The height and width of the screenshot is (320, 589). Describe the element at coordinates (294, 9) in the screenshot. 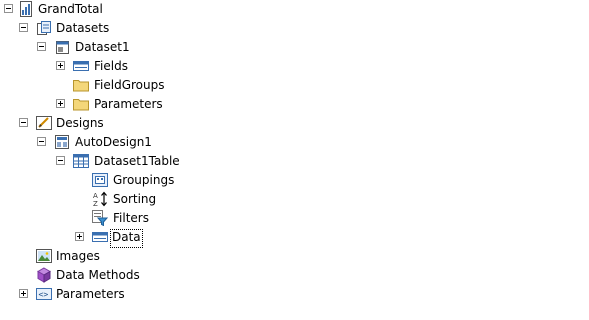

I see `tree-node-grandtotal: GrandTotal` at that location.